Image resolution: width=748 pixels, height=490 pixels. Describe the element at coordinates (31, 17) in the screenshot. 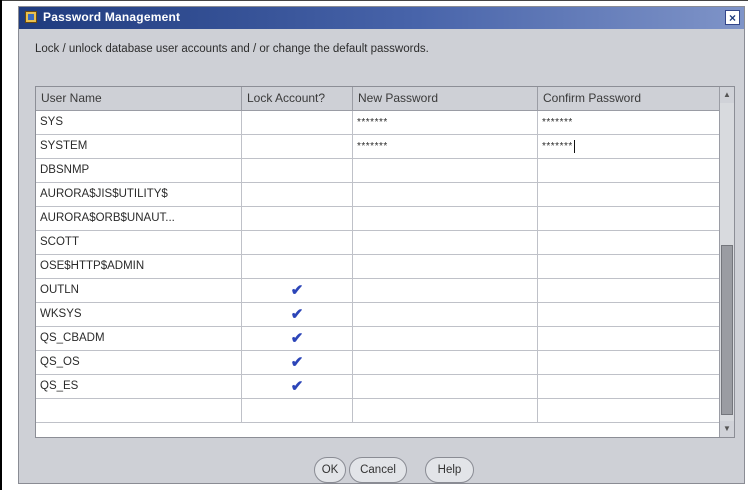

I see `app-icon` at that location.